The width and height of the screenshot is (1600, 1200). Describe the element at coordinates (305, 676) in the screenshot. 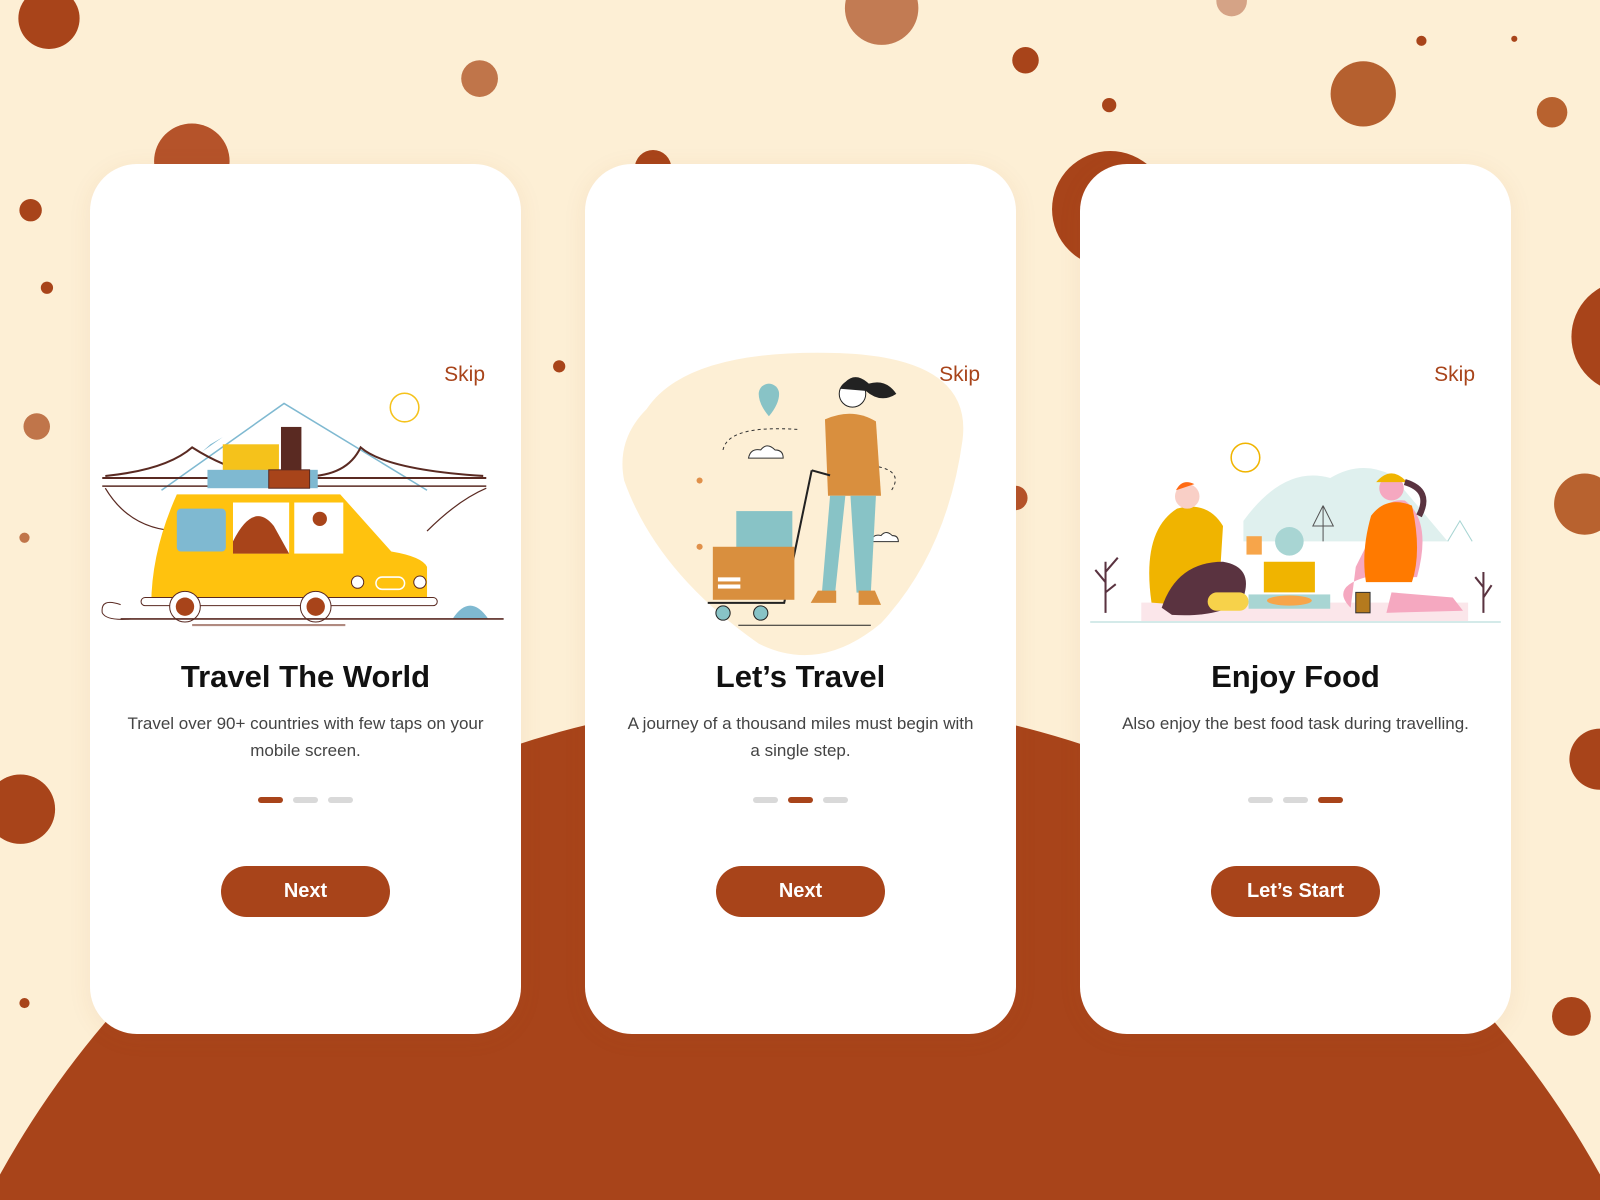

I see `screen-title: Travel The World` at that location.